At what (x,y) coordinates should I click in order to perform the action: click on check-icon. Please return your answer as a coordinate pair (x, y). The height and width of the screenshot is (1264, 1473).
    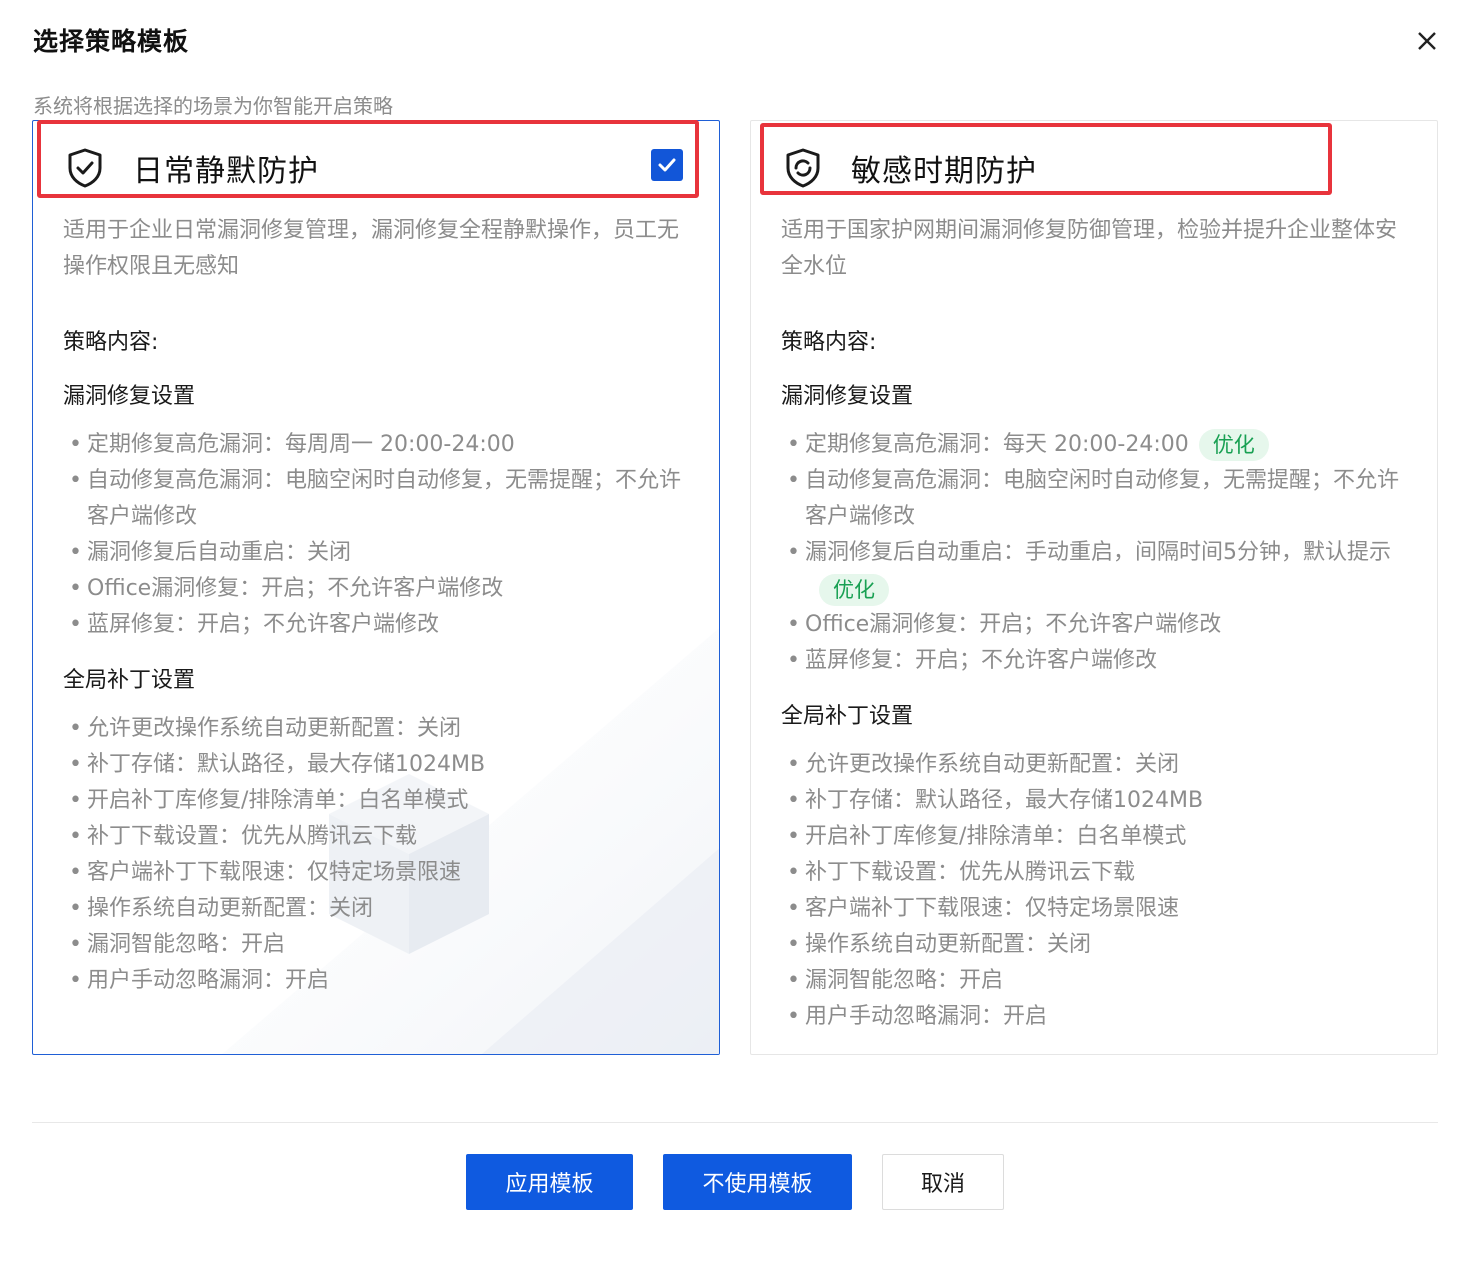
    Looking at the image, I should click on (667, 165).